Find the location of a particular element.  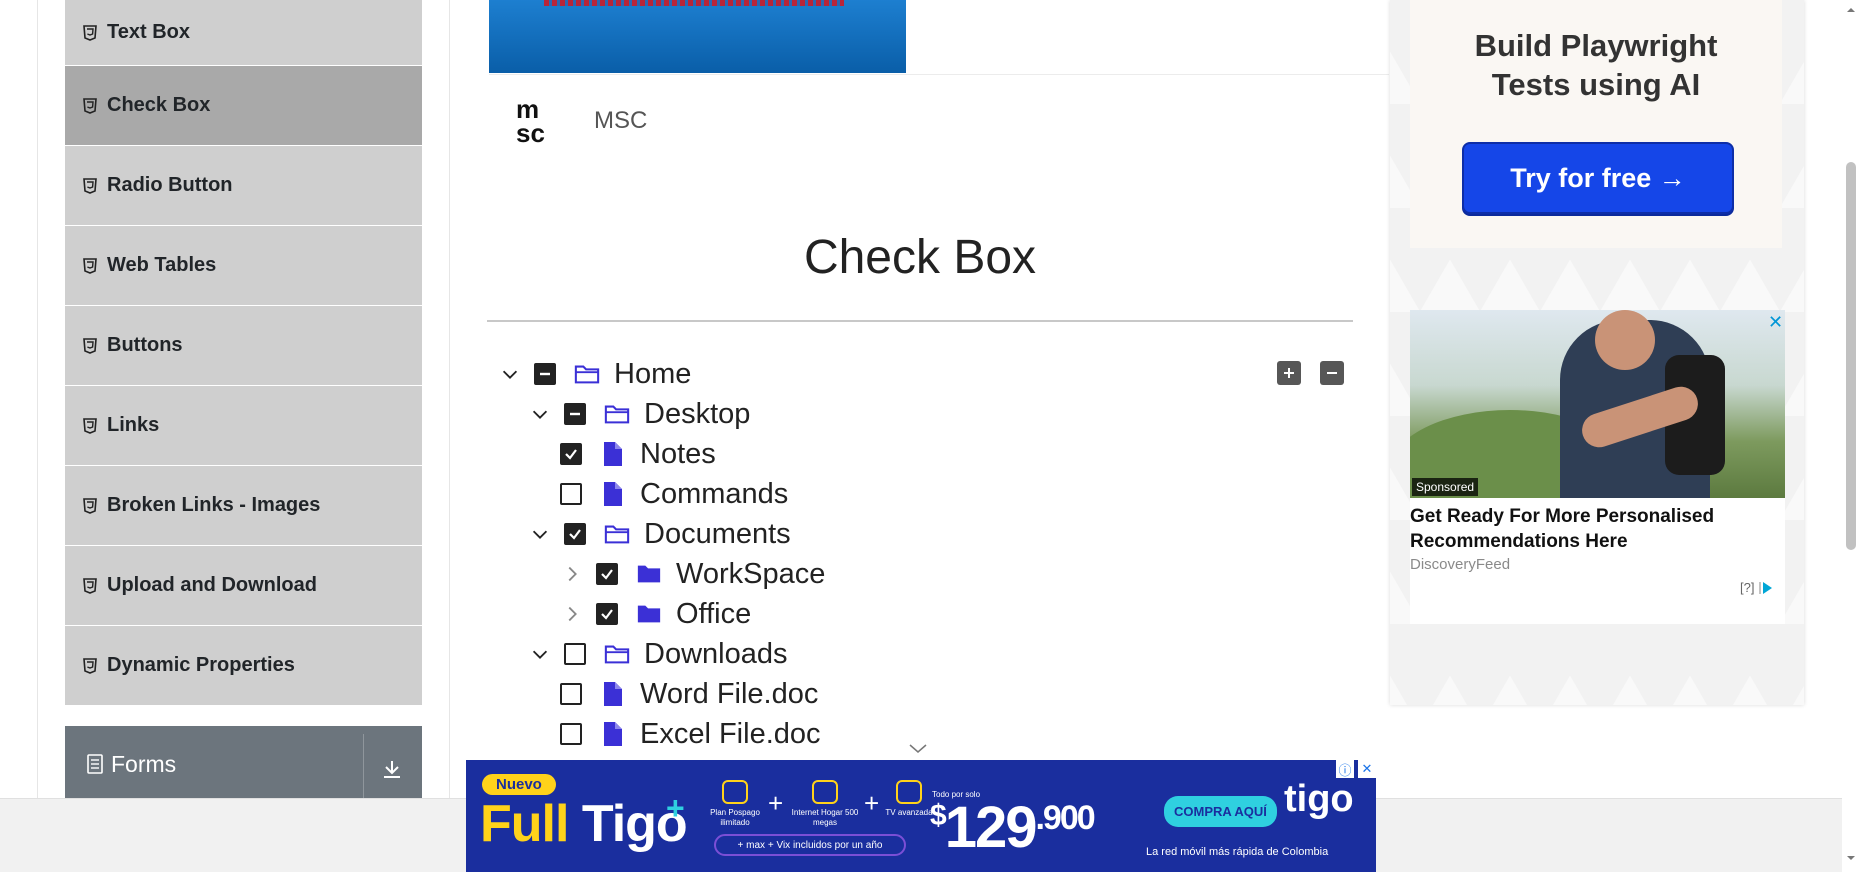

tree-node-label: Home is located at coordinates (652, 374).